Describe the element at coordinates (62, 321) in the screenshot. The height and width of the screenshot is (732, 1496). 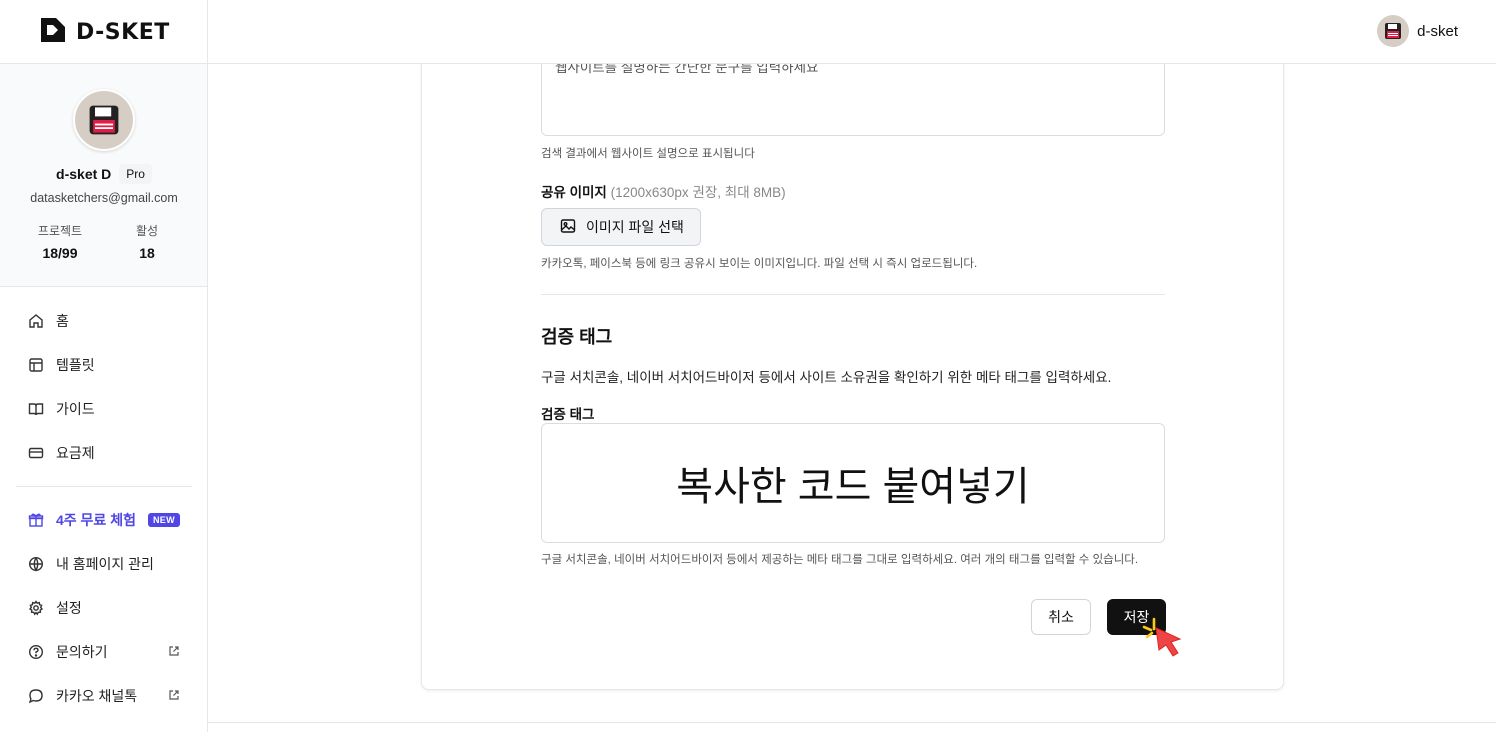
I see `sidebar-item-label: 홈` at that location.